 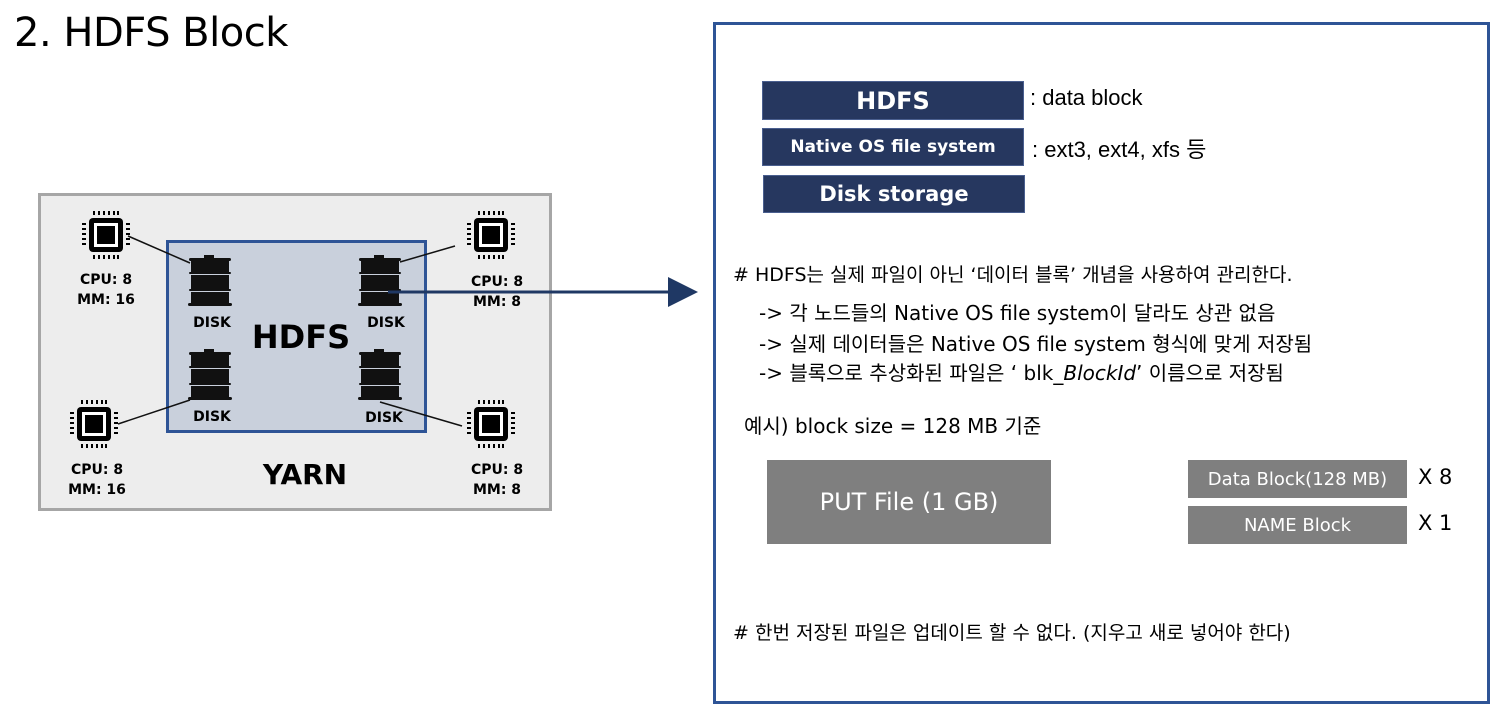 I want to click on hdfs-label: HDFS, so click(x=301, y=337).